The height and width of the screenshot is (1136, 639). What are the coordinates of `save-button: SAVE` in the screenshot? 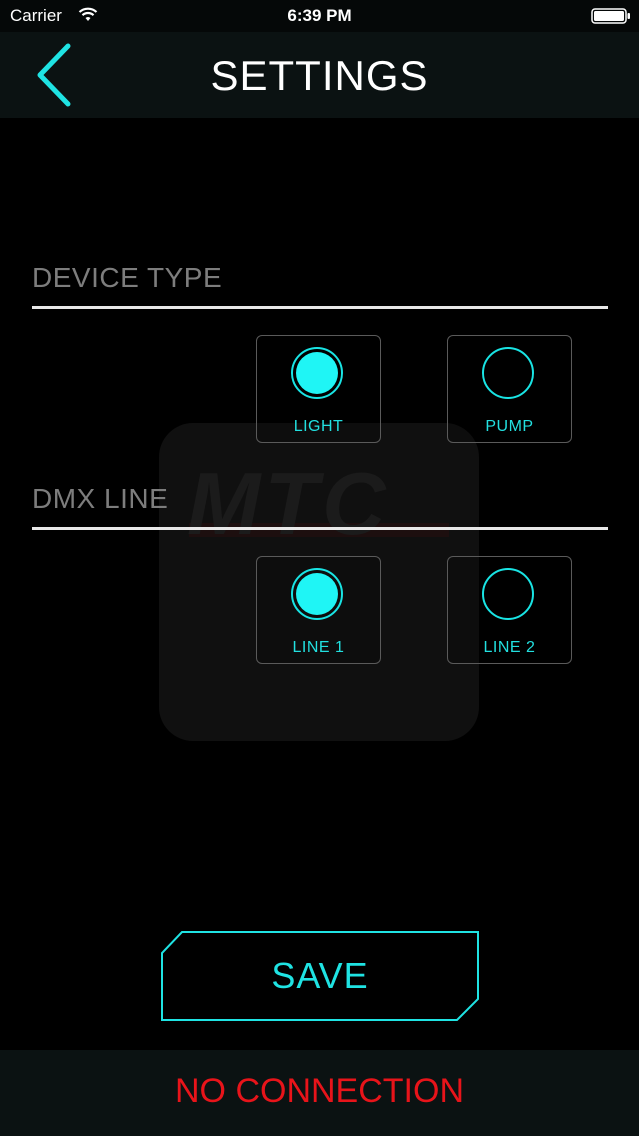 It's located at (320, 976).